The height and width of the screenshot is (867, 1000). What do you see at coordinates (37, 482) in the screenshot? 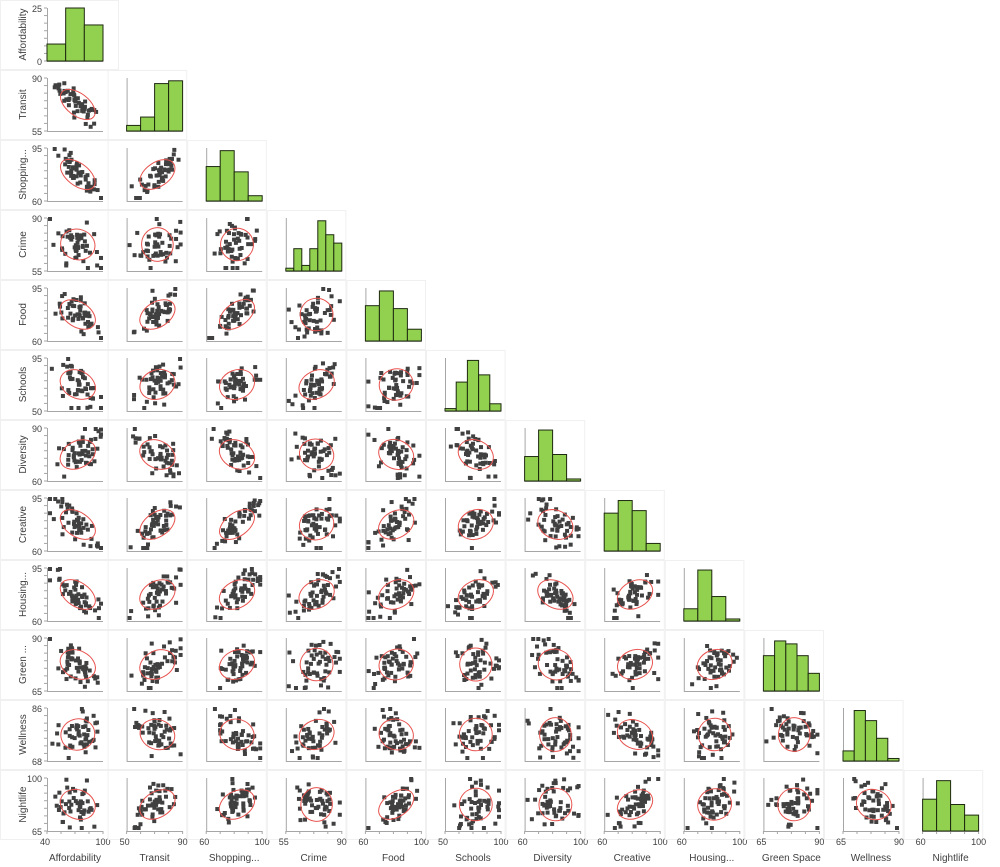
I see `y-tick-label: 60` at bounding box center [37, 482].